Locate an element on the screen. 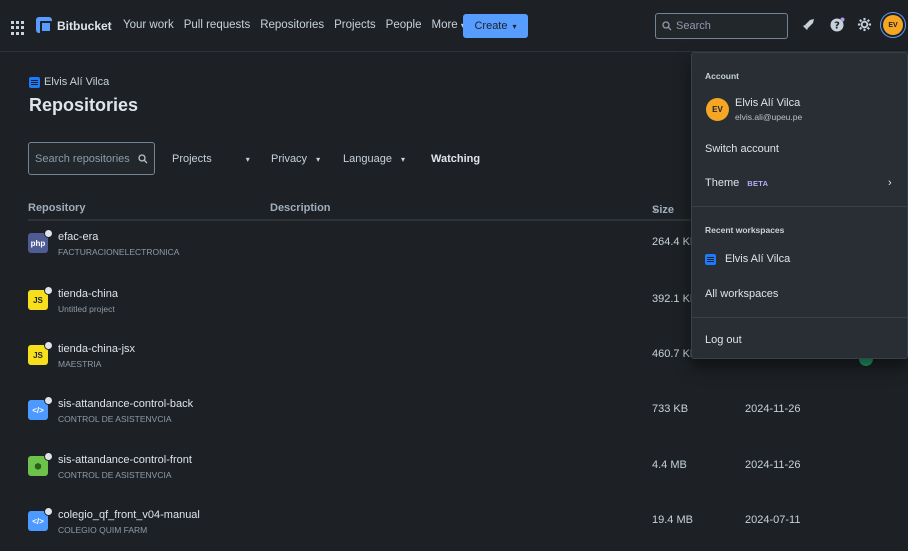  create-button: Create ▾ is located at coordinates (495, 26).